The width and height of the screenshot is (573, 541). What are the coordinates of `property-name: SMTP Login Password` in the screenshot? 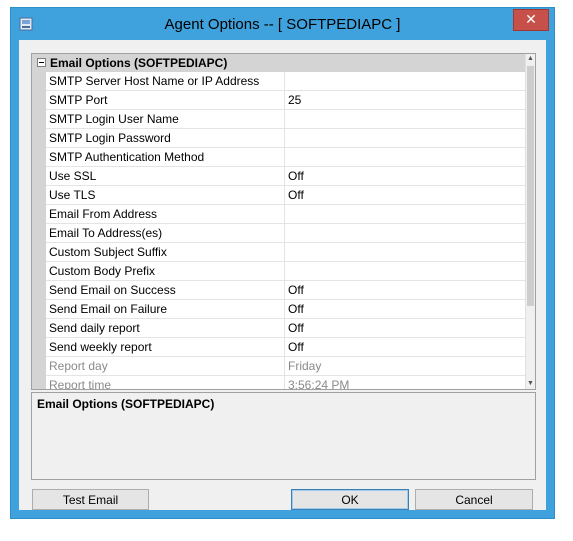 It's located at (110, 138).